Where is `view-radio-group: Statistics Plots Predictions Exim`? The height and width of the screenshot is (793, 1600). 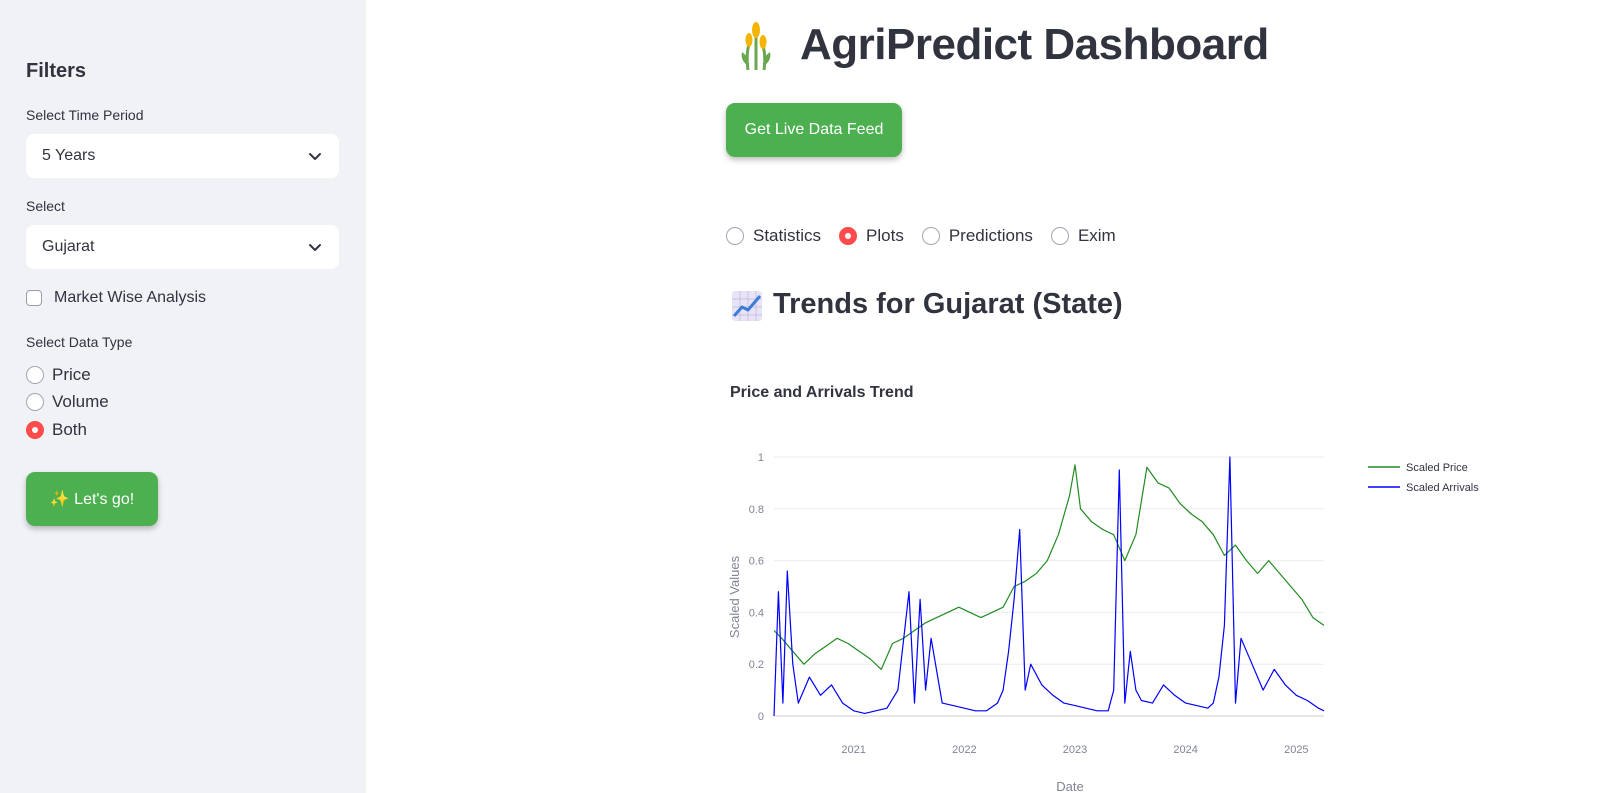 view-radio-group: Statistics Plots Predictions Exim is located at coordinates (930, 236).